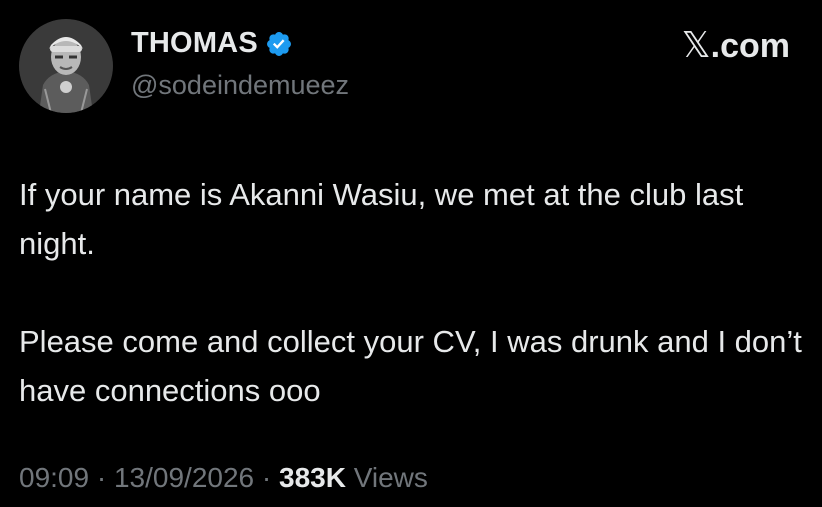 The width and height of the screenshot is (822, 507). I want to click on tweet-date: 13/09/2026, so click(184, 477).